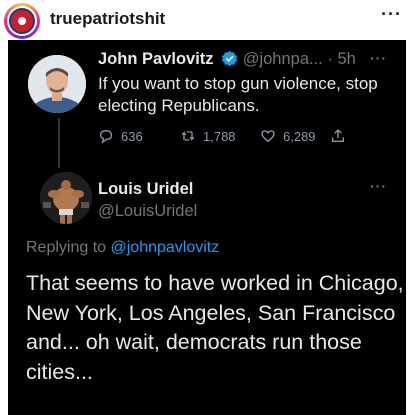 Image resolution: width=414 pixels, height=415 pixels. I want to click on reply-count: 636, so click(132, 136).